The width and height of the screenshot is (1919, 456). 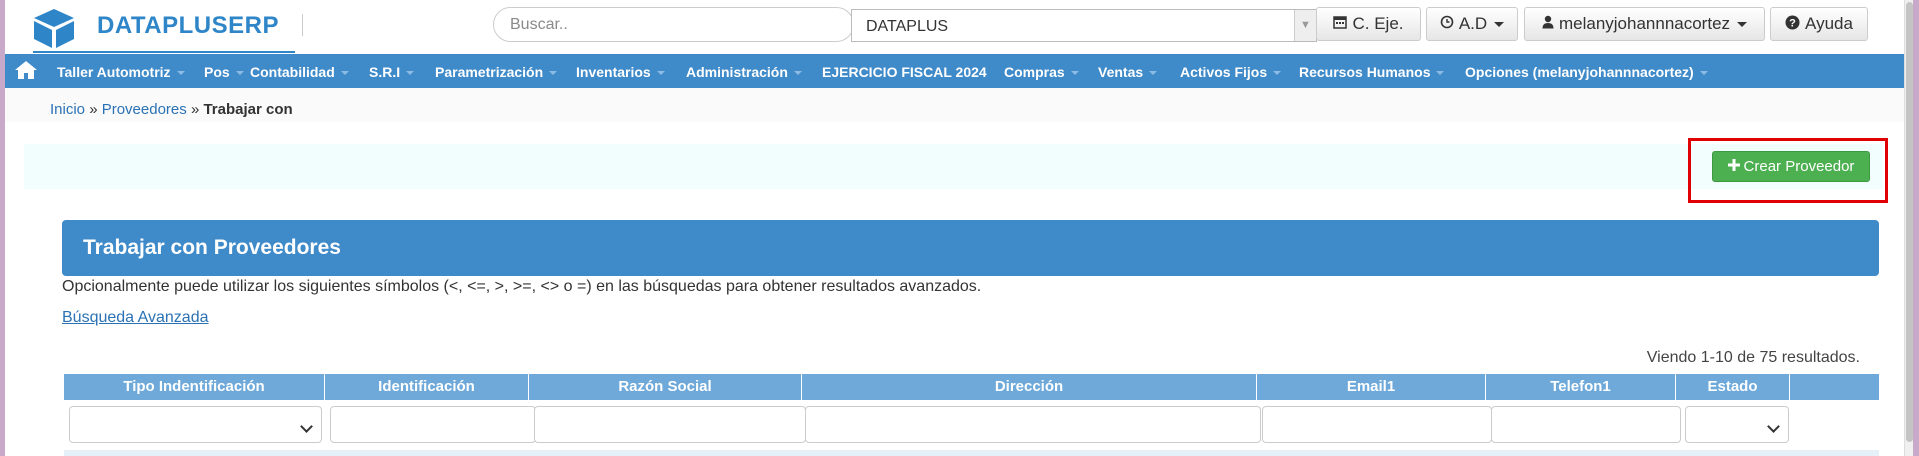 I want to click on filter-tipo-identificacion-select, so click(x=195, y=424).